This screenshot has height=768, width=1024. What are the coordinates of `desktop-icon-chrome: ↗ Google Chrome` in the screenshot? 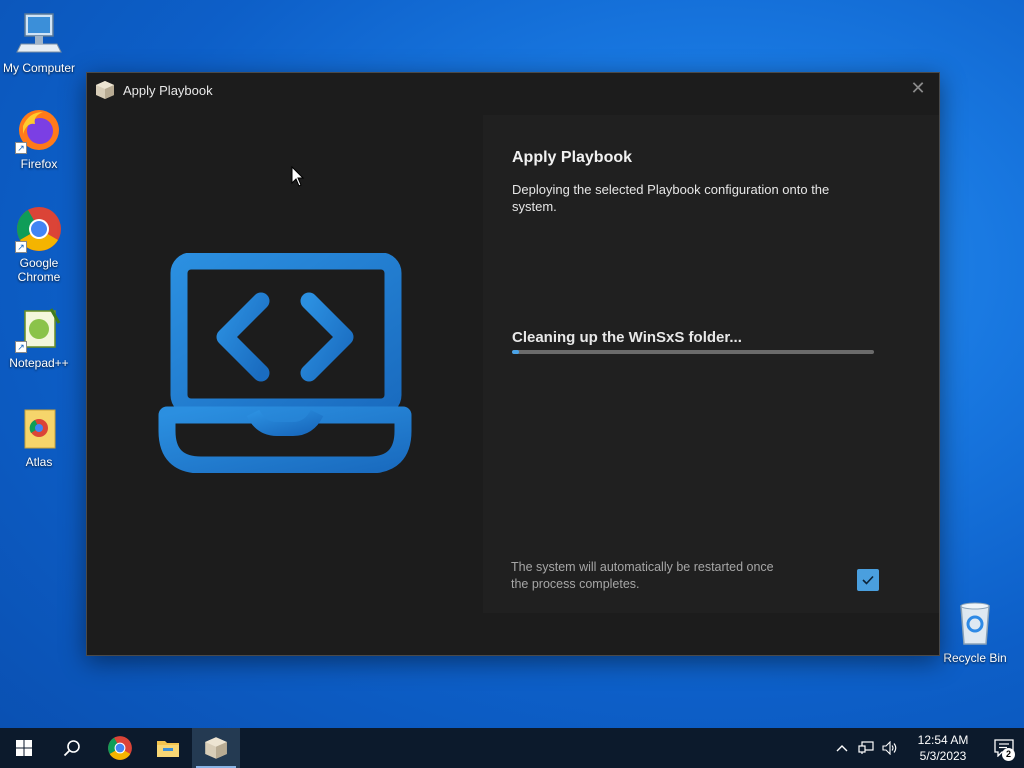 It's located at (39, 244).